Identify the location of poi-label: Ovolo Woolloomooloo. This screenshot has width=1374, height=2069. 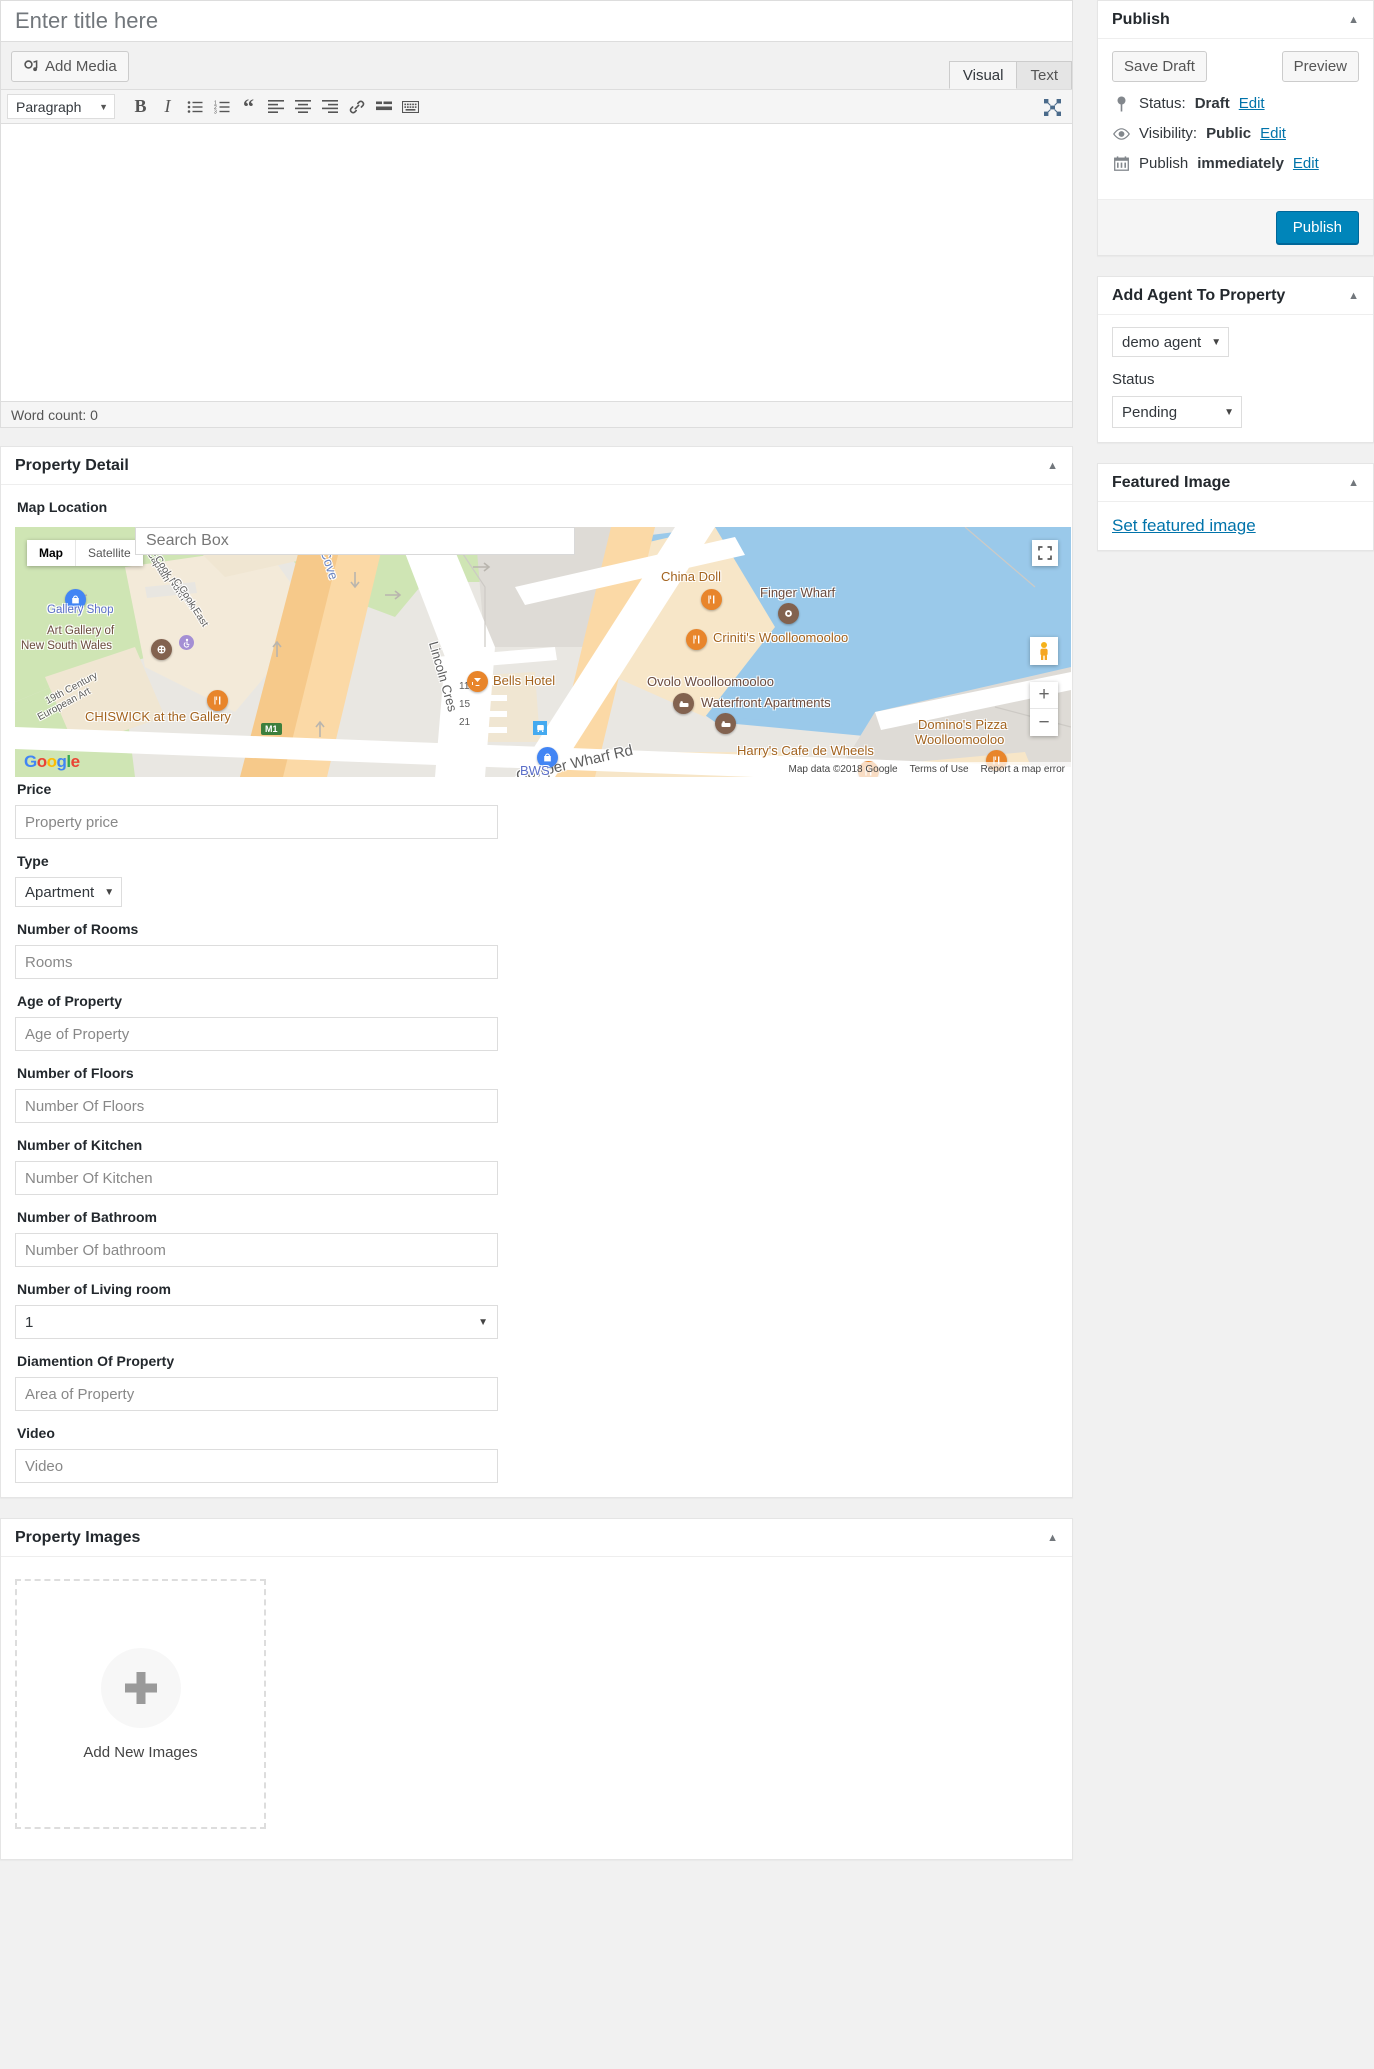
(710, 681).